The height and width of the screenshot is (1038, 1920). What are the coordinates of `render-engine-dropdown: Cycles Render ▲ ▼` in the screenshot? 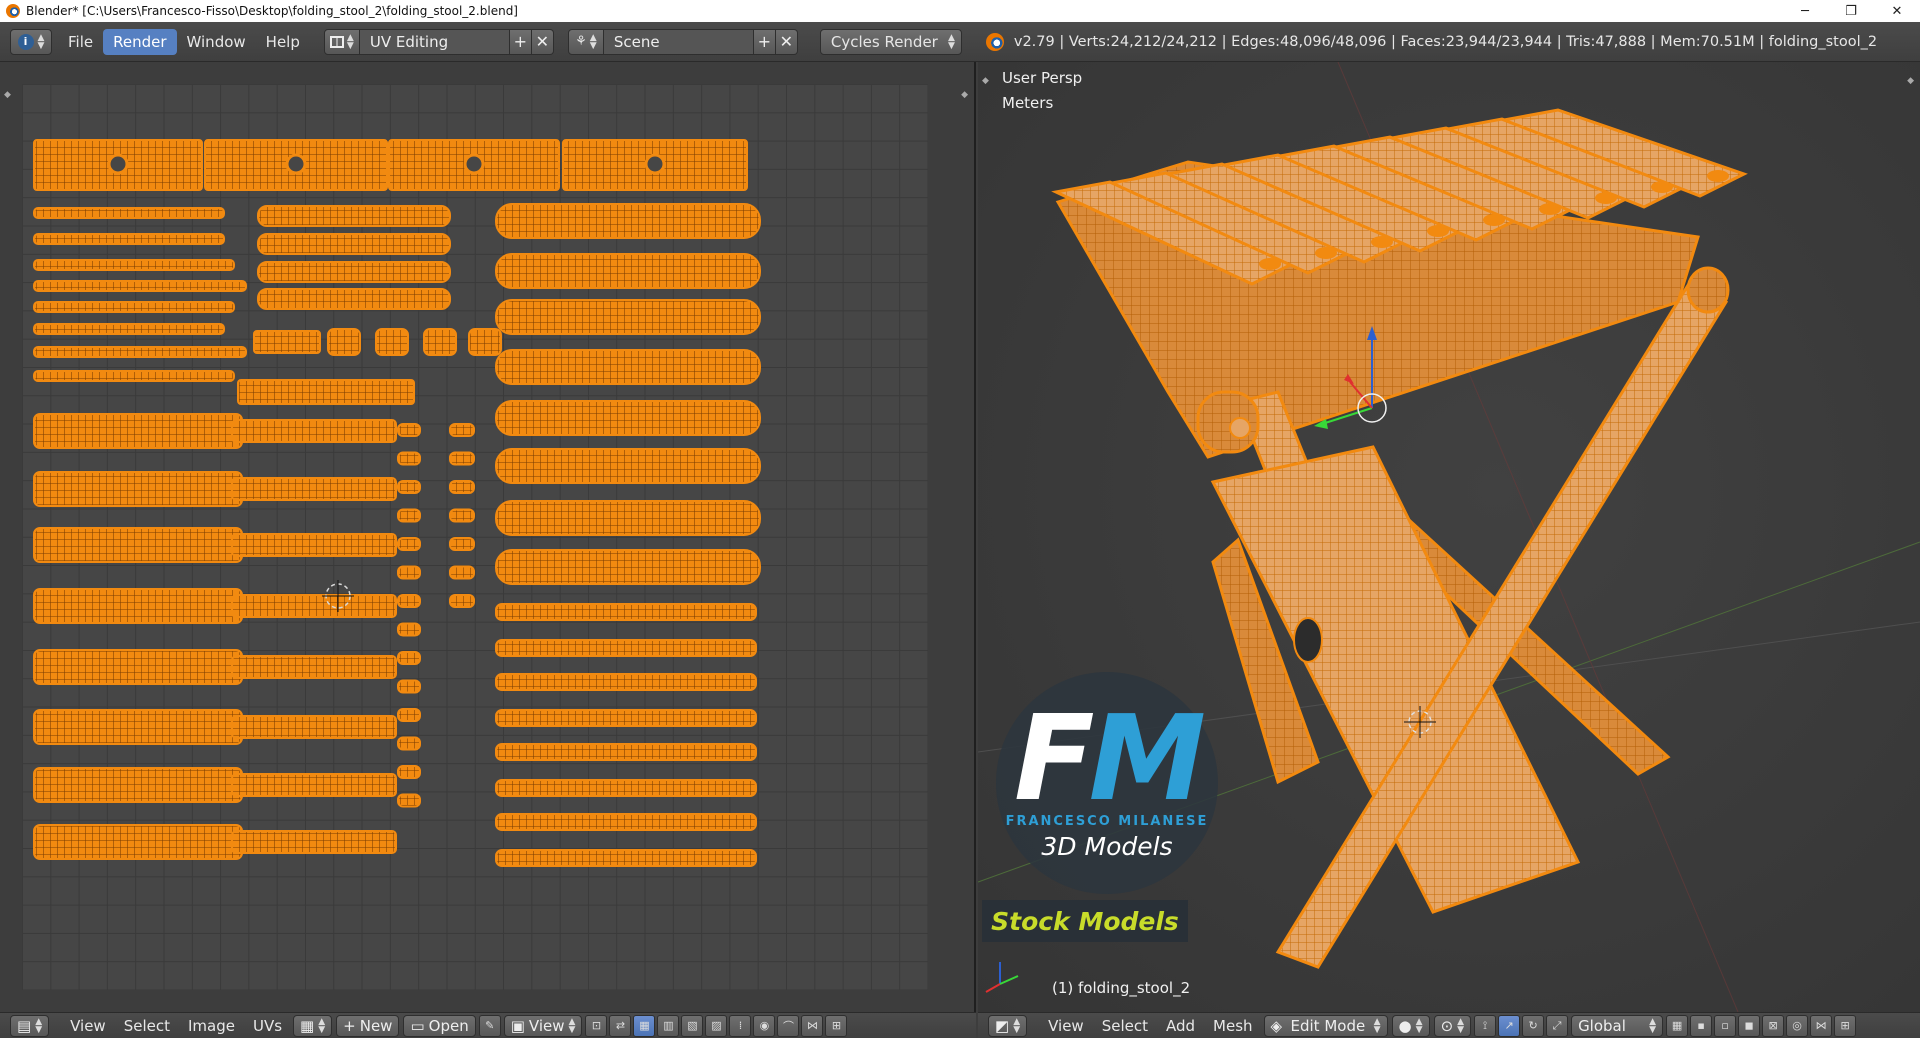 It's located at (890, 41).